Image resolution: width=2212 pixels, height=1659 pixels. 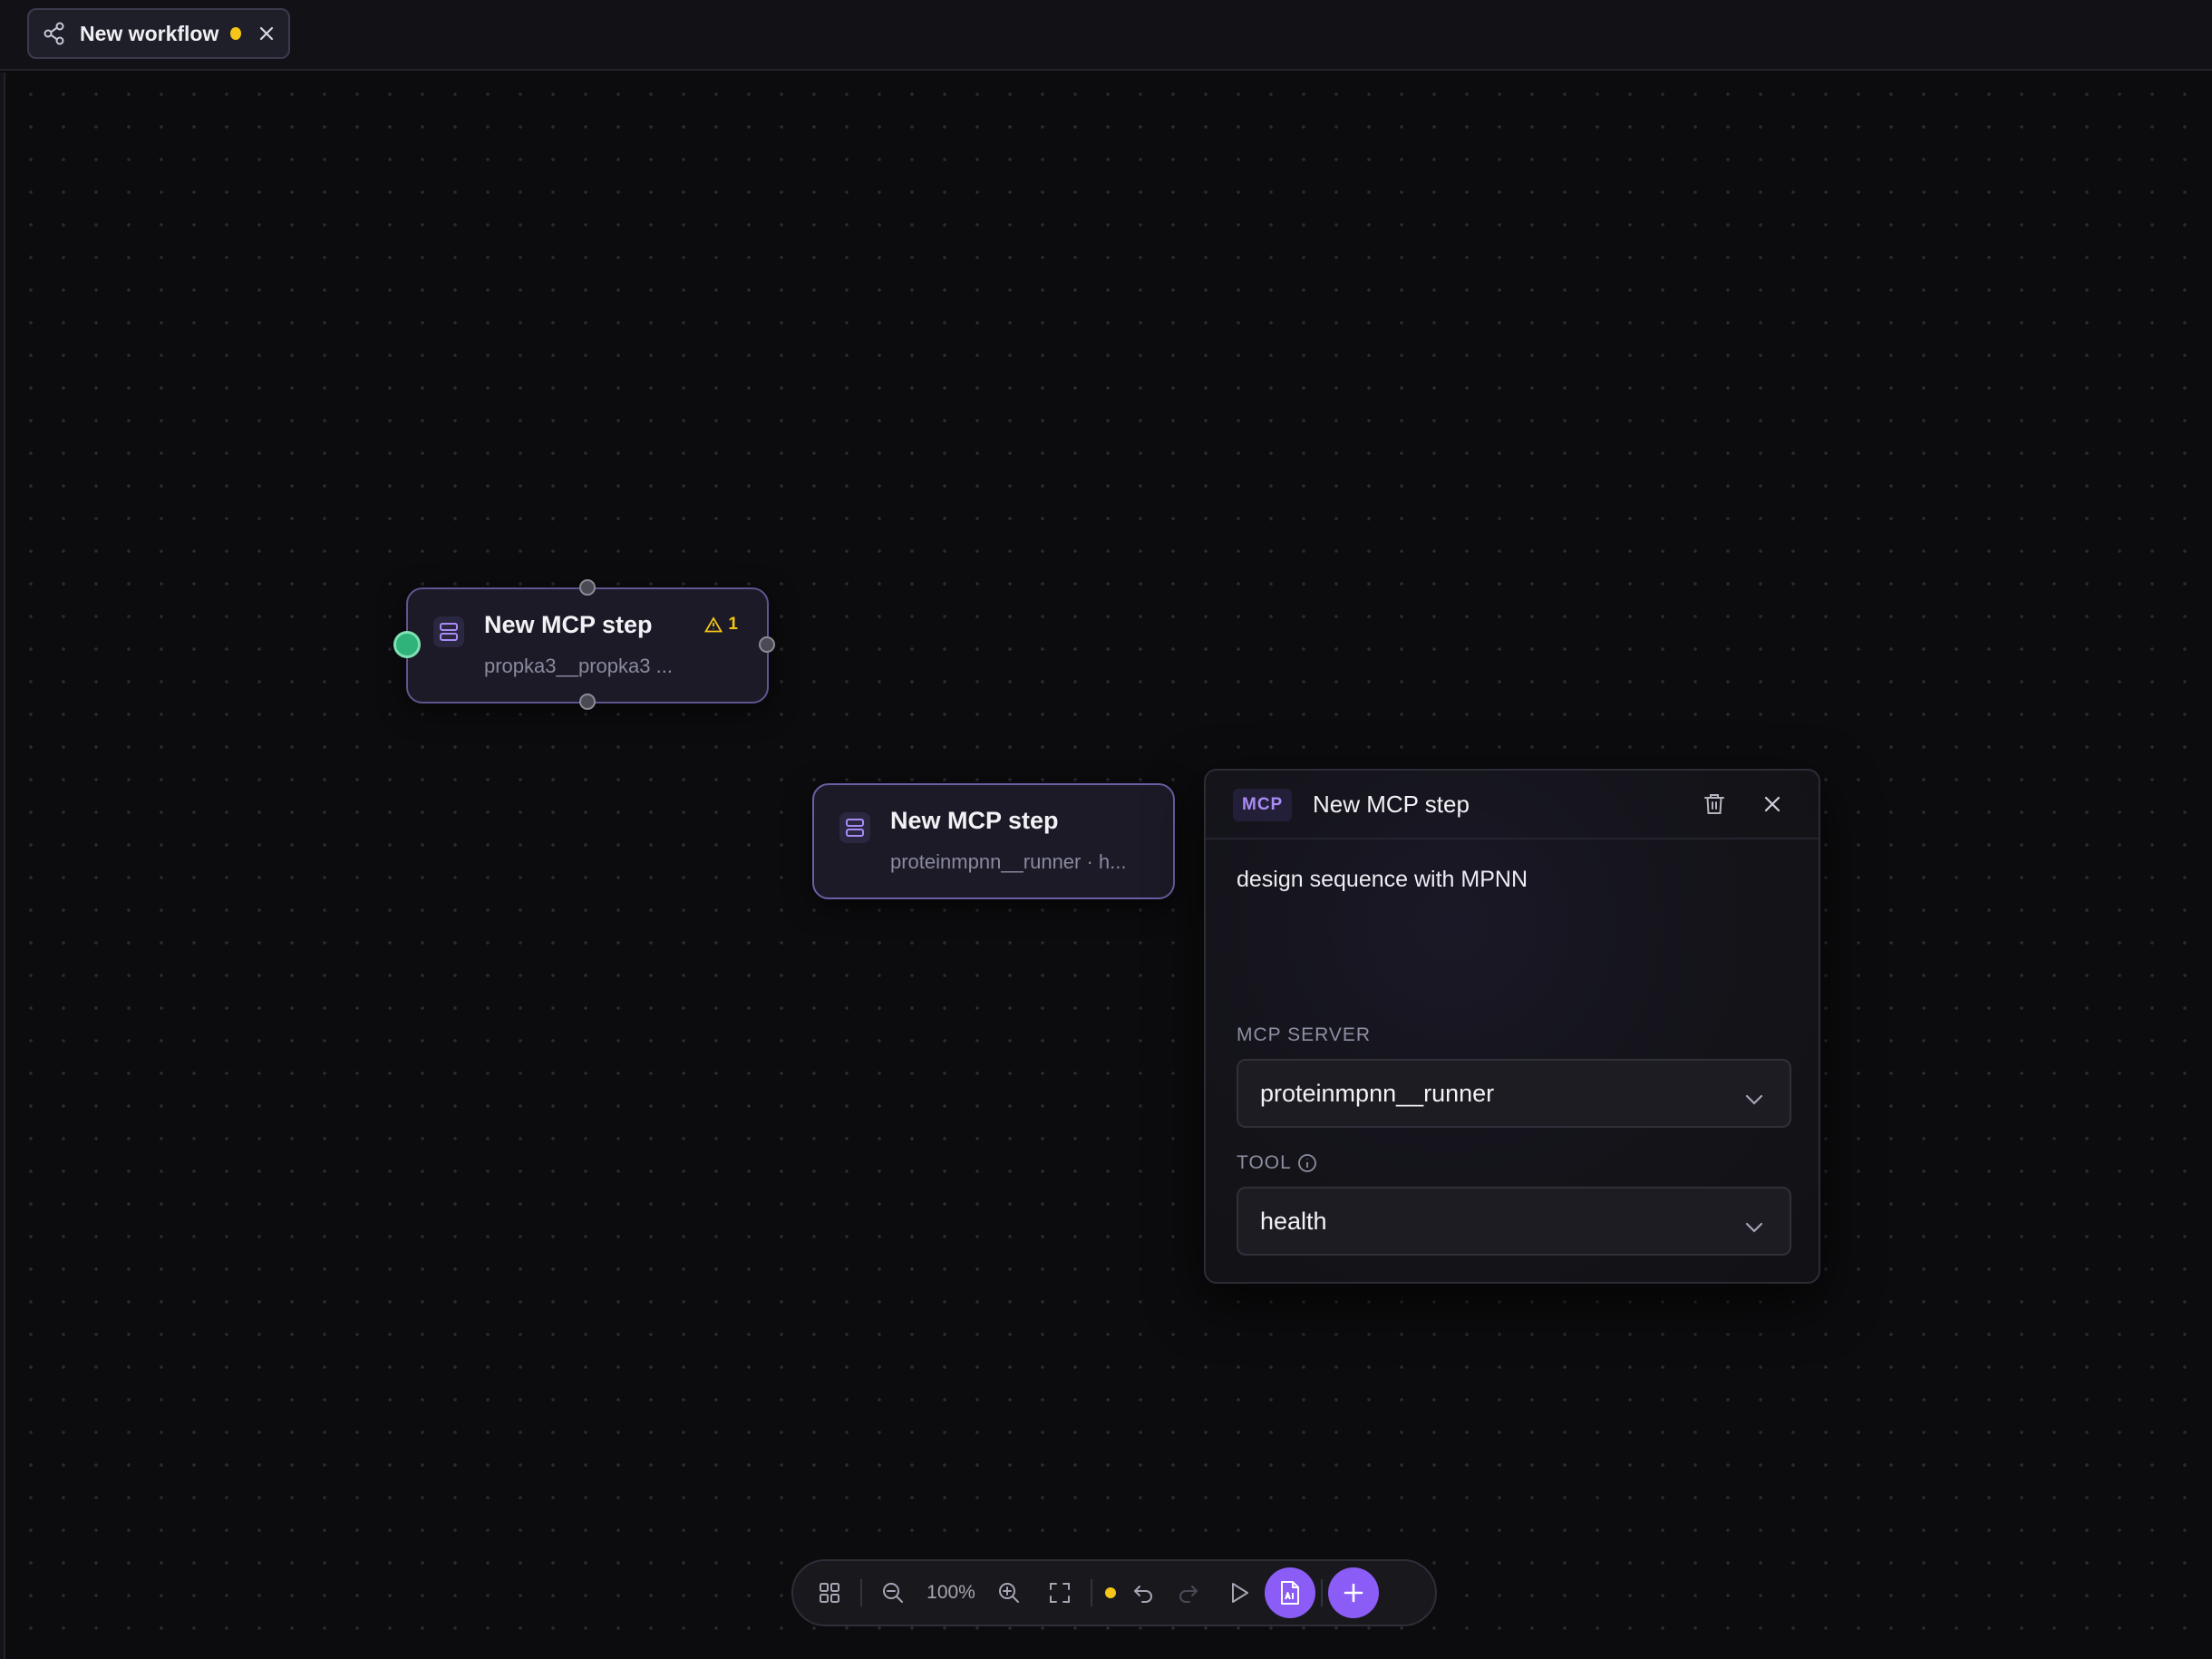 I want to click on fit-view-icon, so click(x=1059, y=1592).